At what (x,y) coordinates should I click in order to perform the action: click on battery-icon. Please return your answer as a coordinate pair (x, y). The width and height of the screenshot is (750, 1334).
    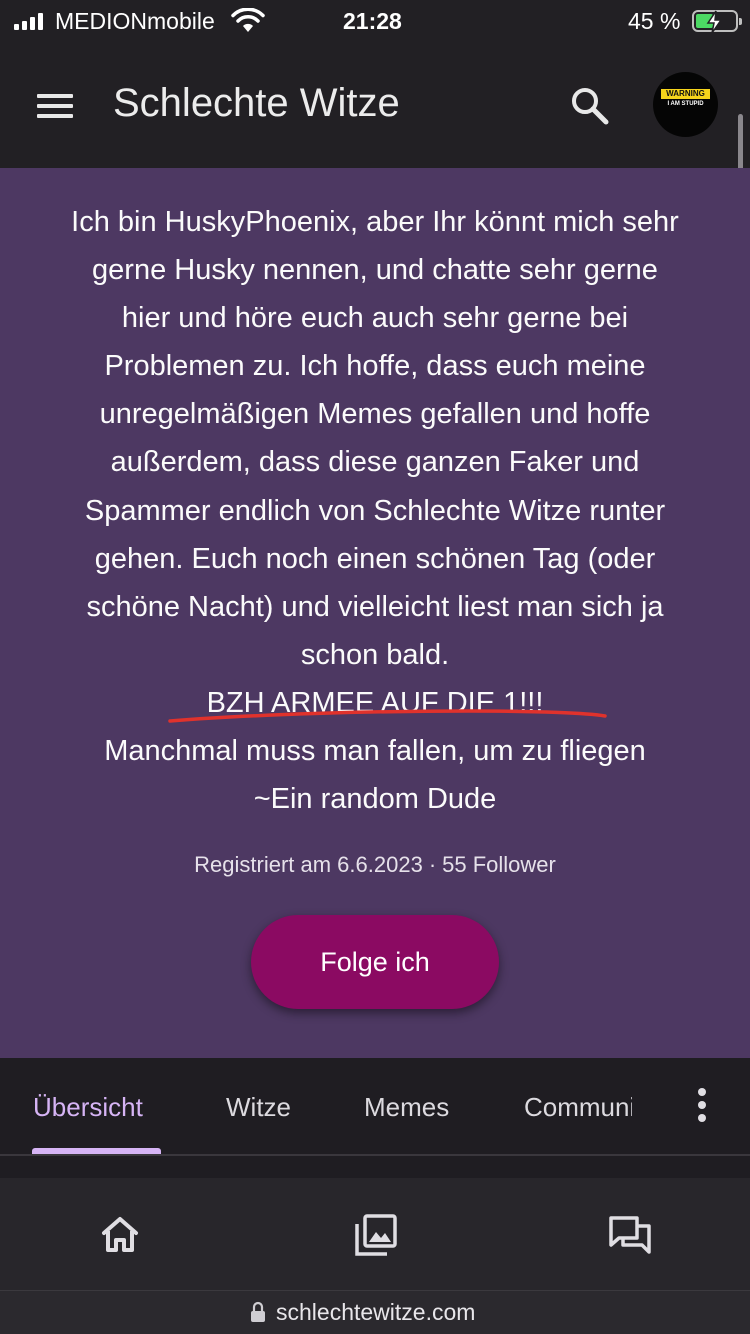
    Looking at the image, I should click on (717, 22).